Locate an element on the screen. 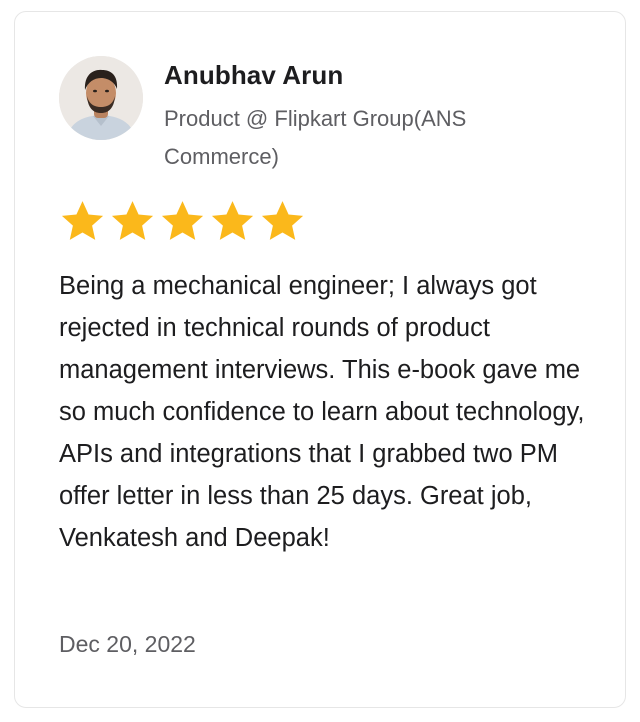  avatar-photo is located at coordinates (101, 98).